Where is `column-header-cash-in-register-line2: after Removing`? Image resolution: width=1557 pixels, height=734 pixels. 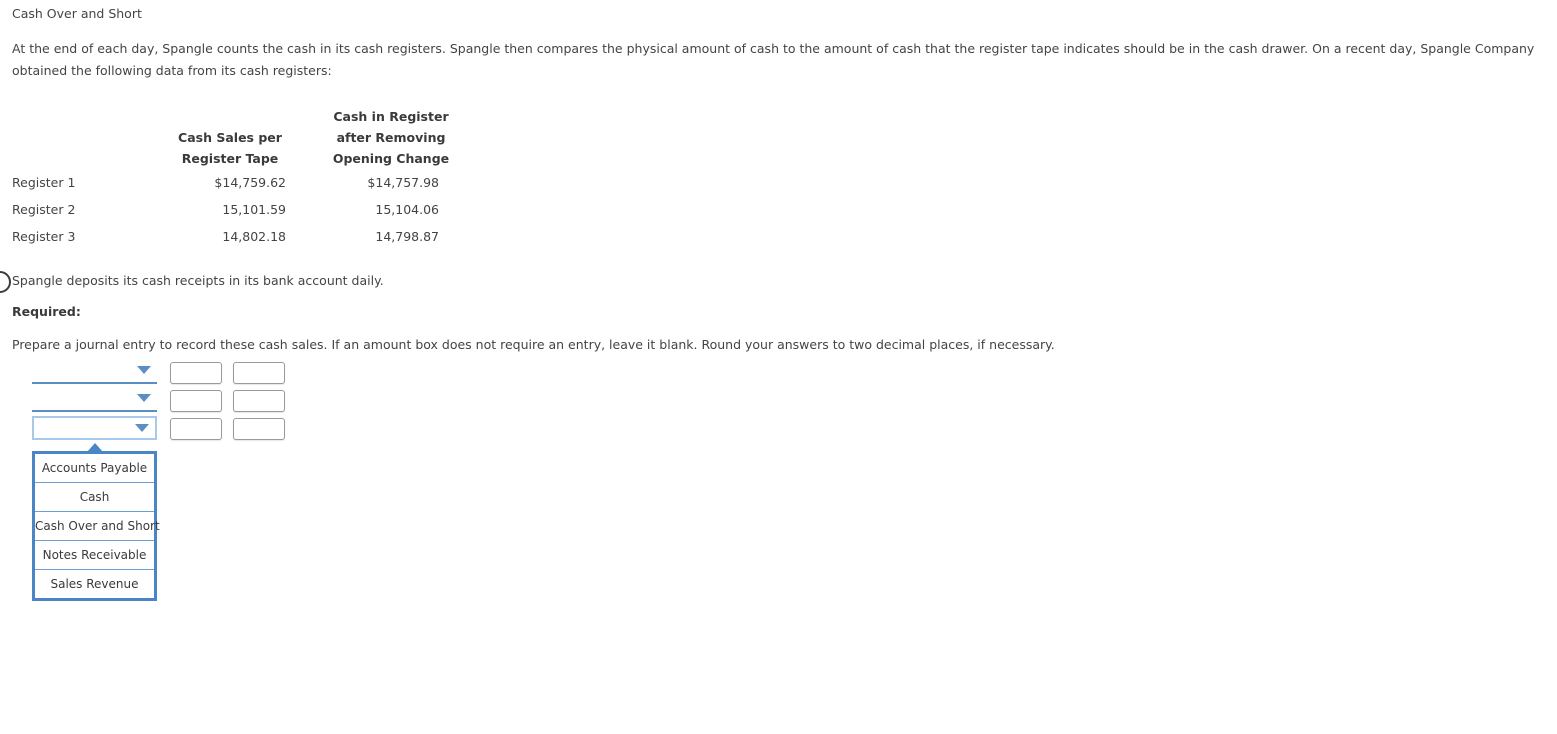 column-header-cash-in-register-line2: after Removing is located at coordinates (391, 137).